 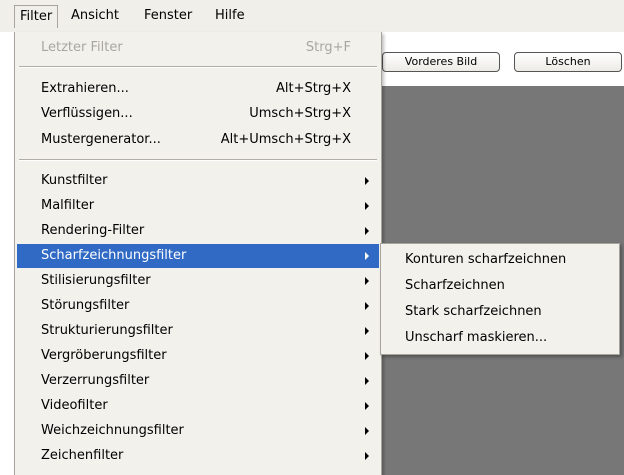 What do you see at coordinates (198, 431) in the screenshot?
I see `menu-item-weichzeichnungsfilter: Weichzeichnungsfilter` at bounding box center [198, 431].